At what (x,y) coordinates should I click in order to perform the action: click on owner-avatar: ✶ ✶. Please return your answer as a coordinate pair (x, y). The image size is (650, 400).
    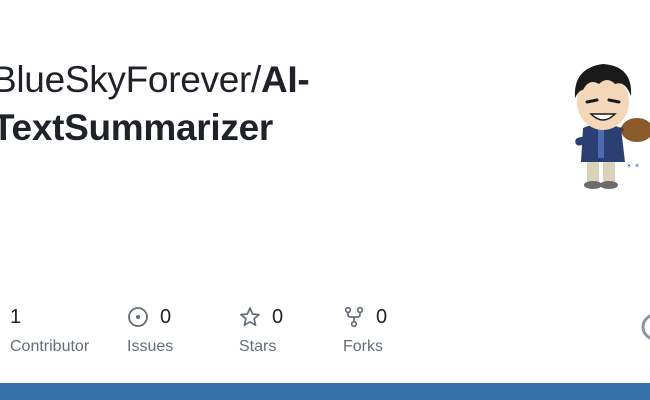
    Looking at the image, I should click on (602, 120).